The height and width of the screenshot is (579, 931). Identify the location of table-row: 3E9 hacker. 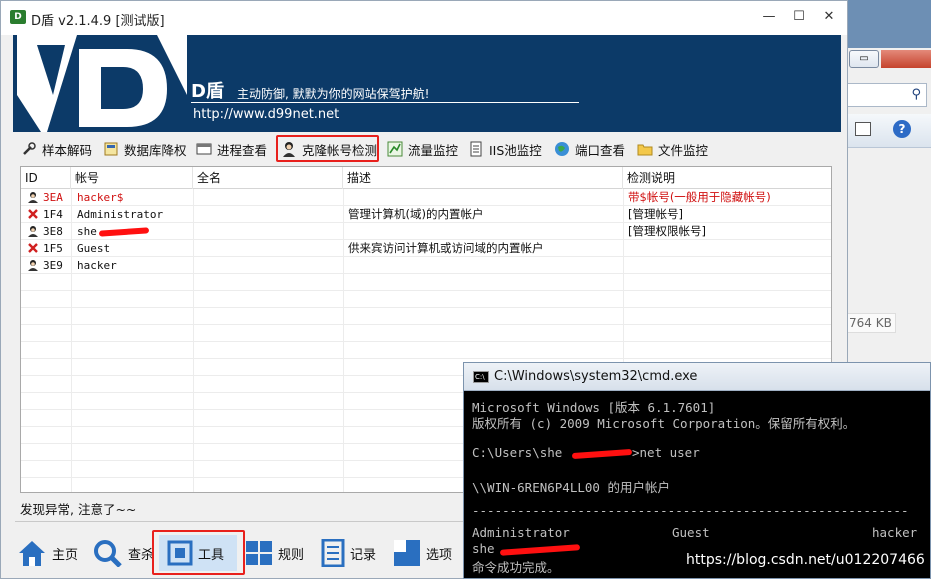
(426, 265).